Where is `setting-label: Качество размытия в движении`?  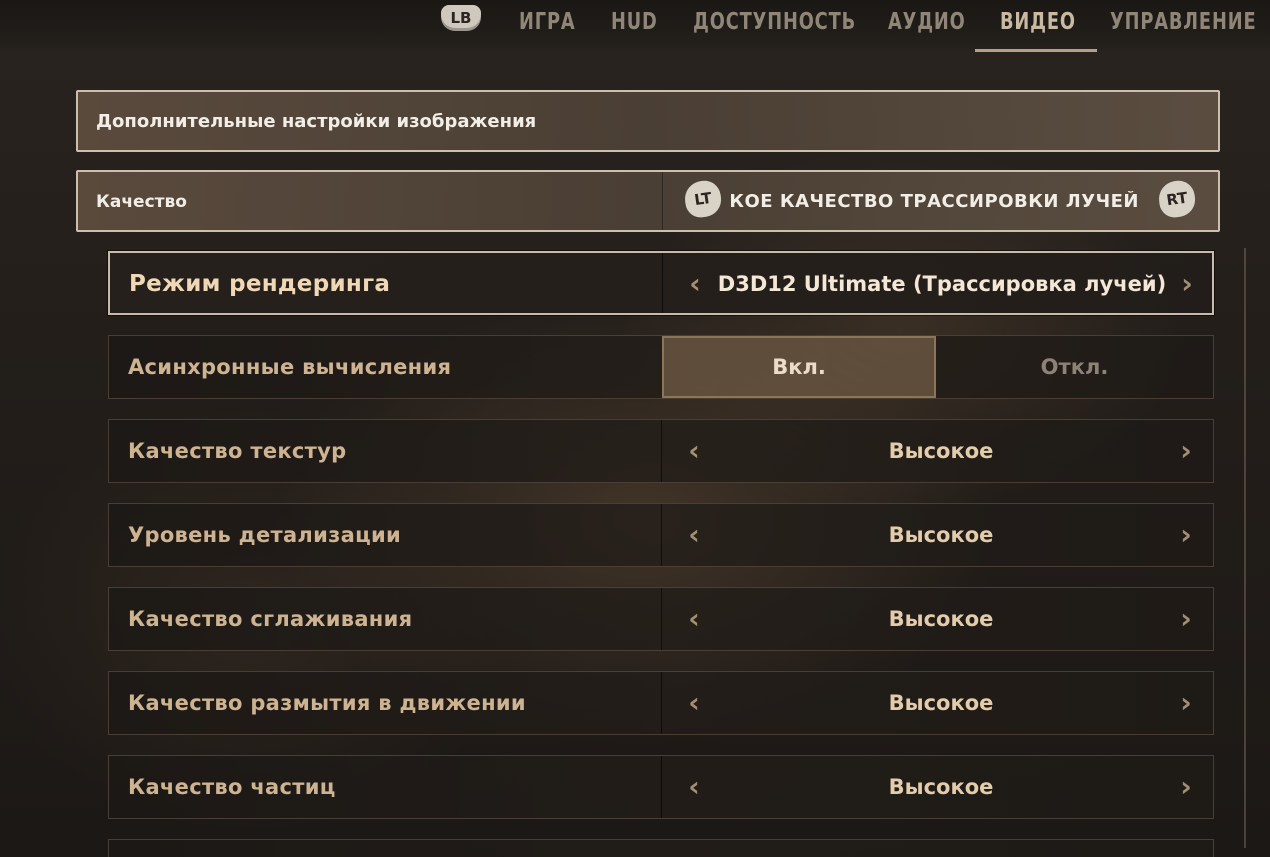 setting-label: Качество размытия в движении is located at coordinates (327, 703).